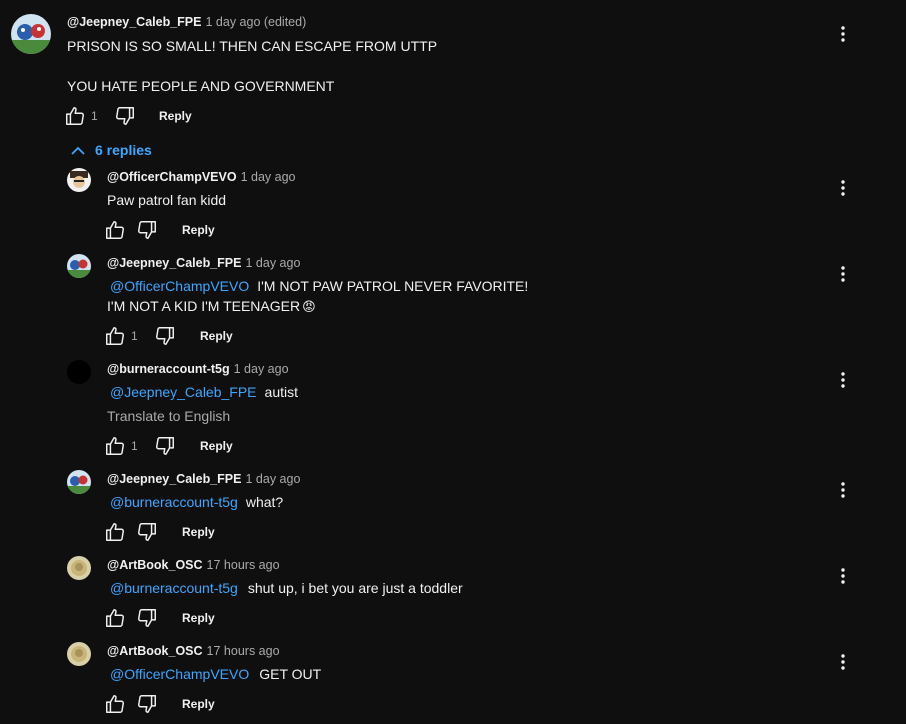  Describe the element at coordinates (111, 150) in the screenshot. I see `replies-toggle-button: 6 replies` at that location.